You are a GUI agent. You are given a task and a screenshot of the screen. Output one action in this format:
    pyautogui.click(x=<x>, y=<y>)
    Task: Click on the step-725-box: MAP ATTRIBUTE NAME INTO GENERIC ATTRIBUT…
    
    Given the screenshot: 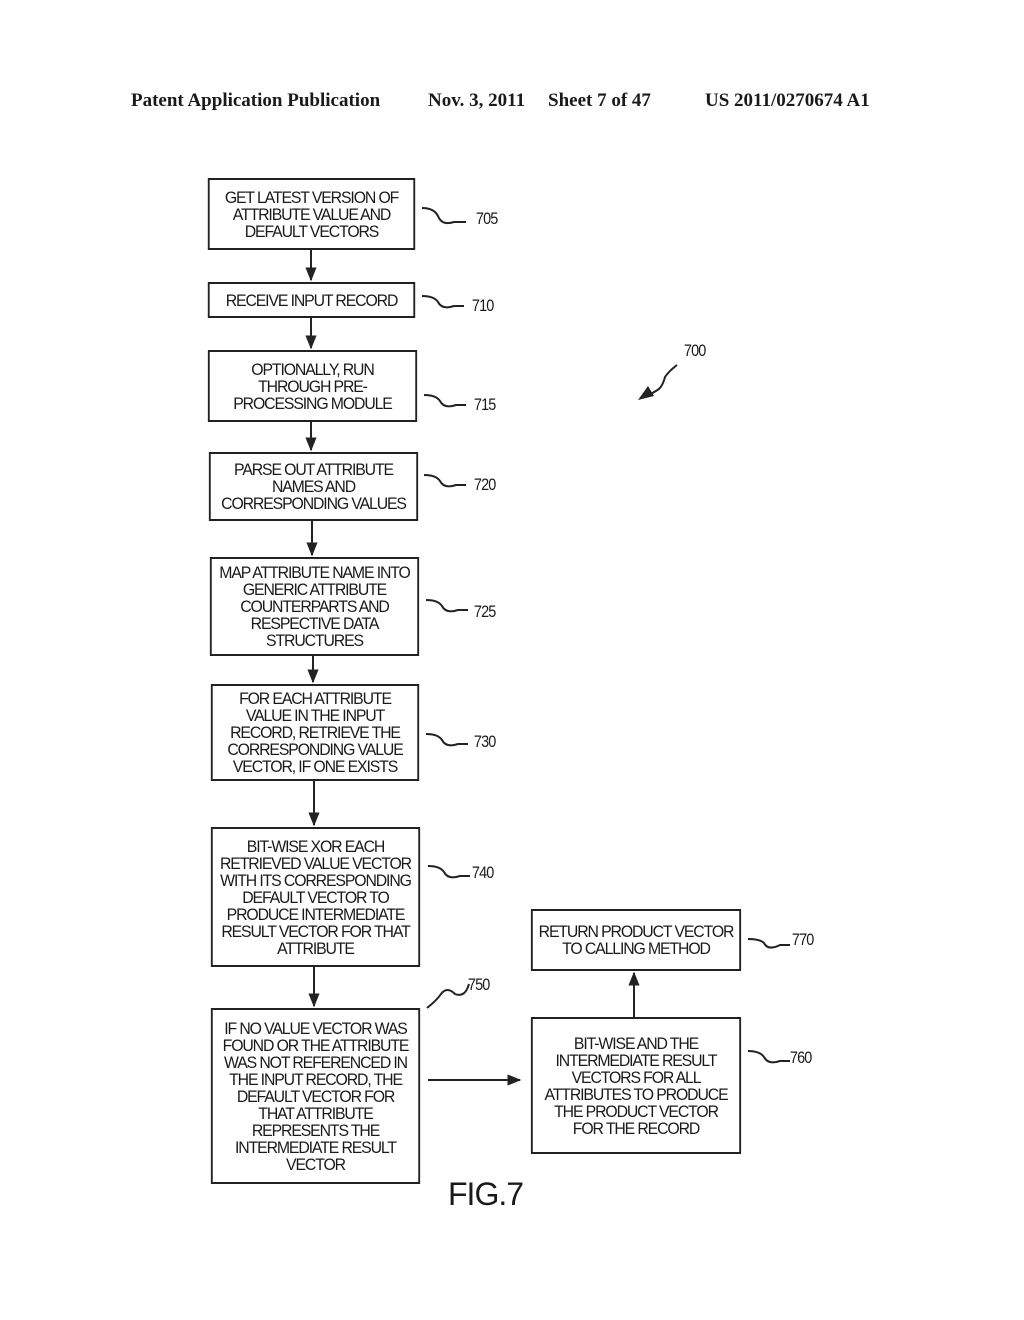 What is the action you would take?
    pyautogui.click(x=314, y=606)
    